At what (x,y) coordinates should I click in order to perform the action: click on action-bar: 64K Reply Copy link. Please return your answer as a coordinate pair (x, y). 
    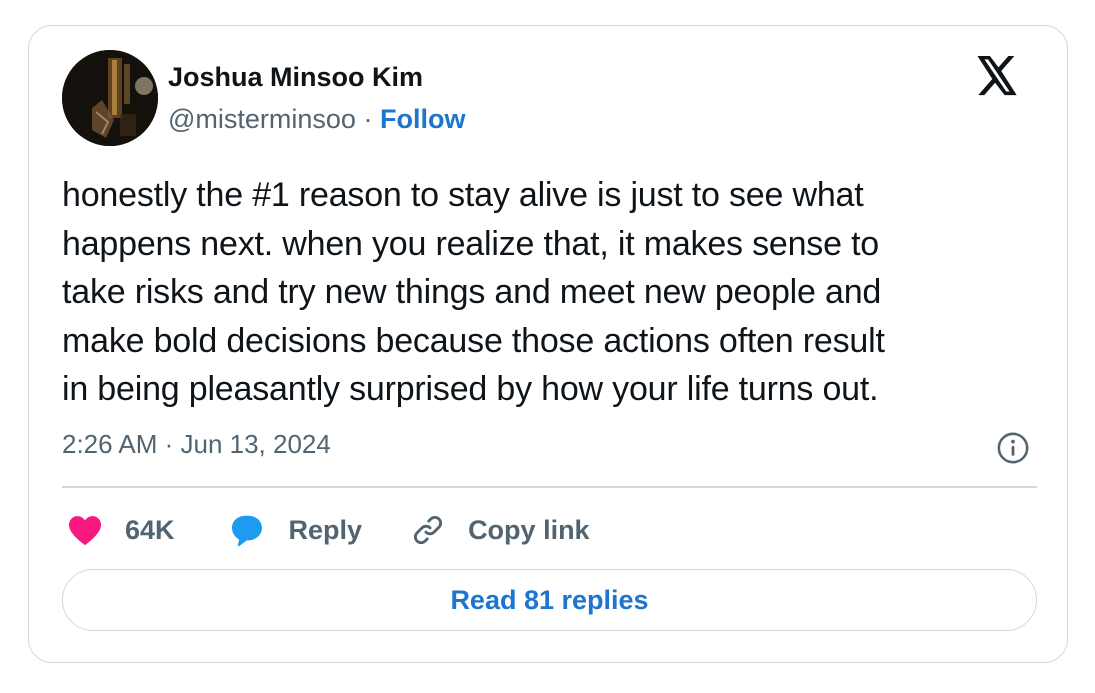
    Looking at the image, I should click on (328, 530).